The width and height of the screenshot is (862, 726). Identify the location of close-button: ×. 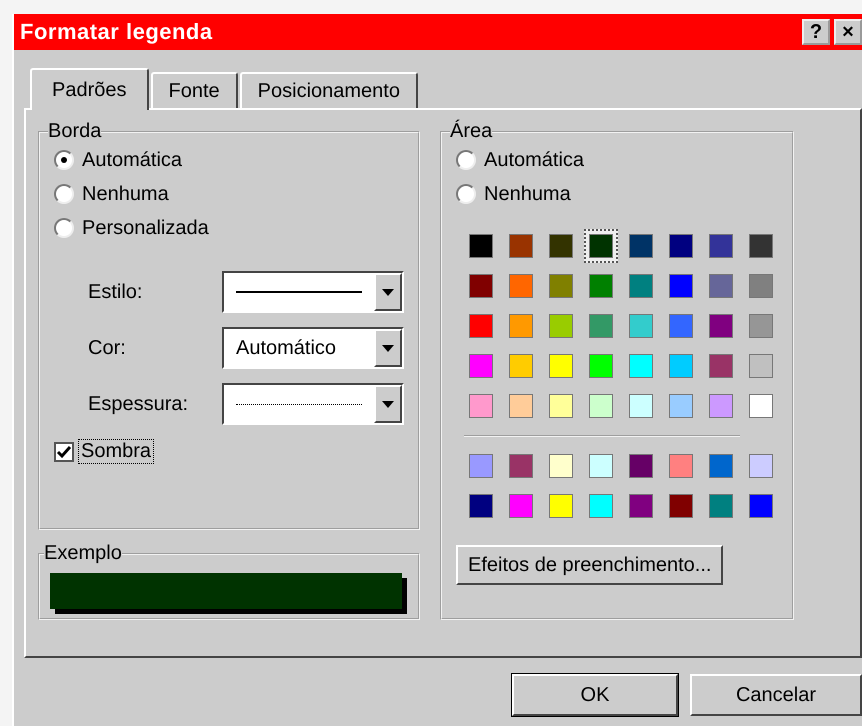
(848, 32).